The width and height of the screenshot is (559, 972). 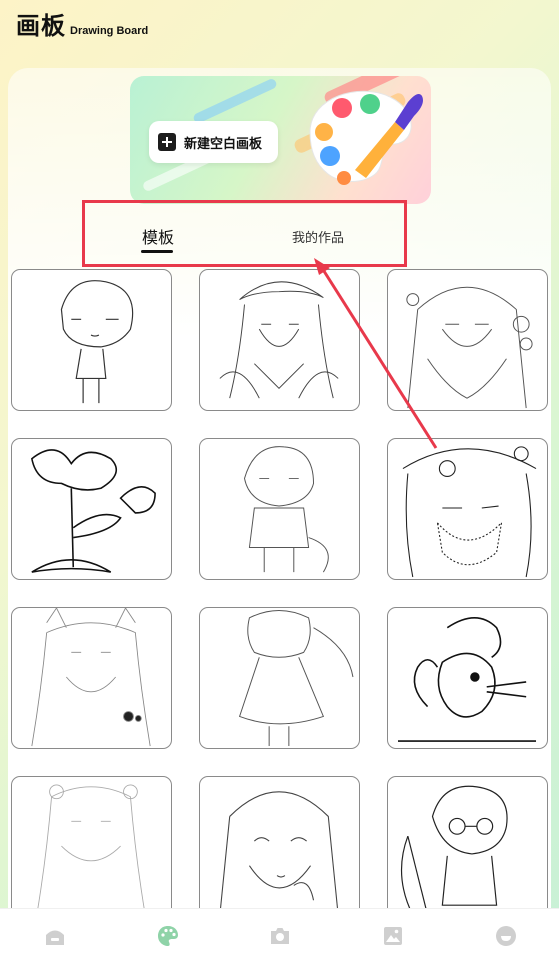 I want to click on camera-icon, so click(x=280, y=936).